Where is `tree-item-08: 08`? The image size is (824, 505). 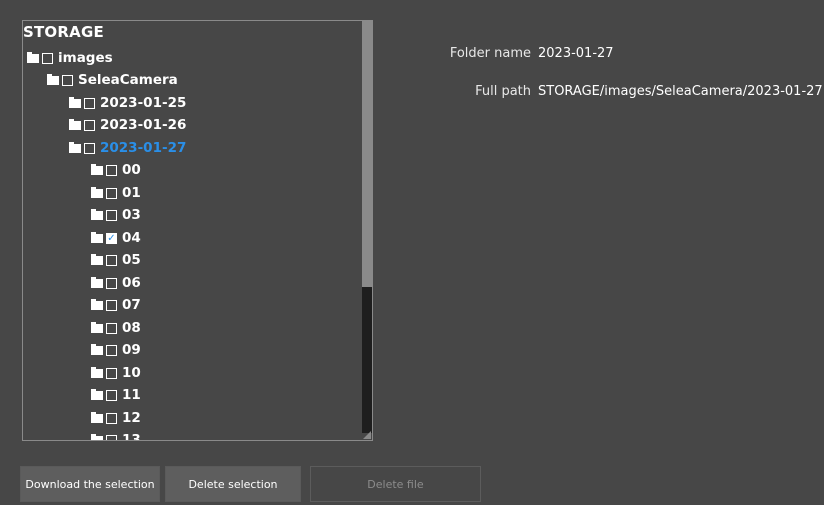 tree-item-08: 08 is located at coordinates (116, 328).